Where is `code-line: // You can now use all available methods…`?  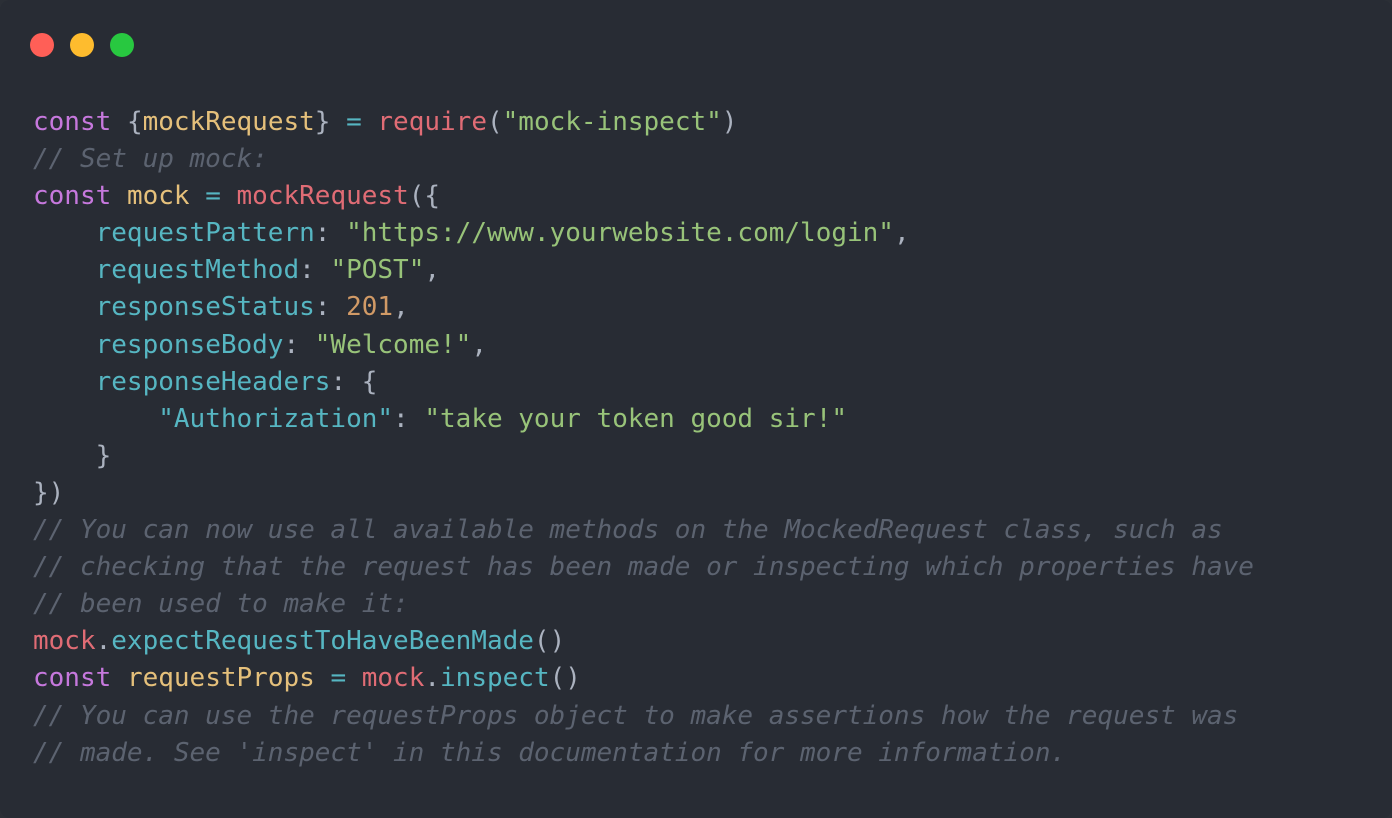 code-line: // You can now use all available methods… is located at coordinates (643, 530).